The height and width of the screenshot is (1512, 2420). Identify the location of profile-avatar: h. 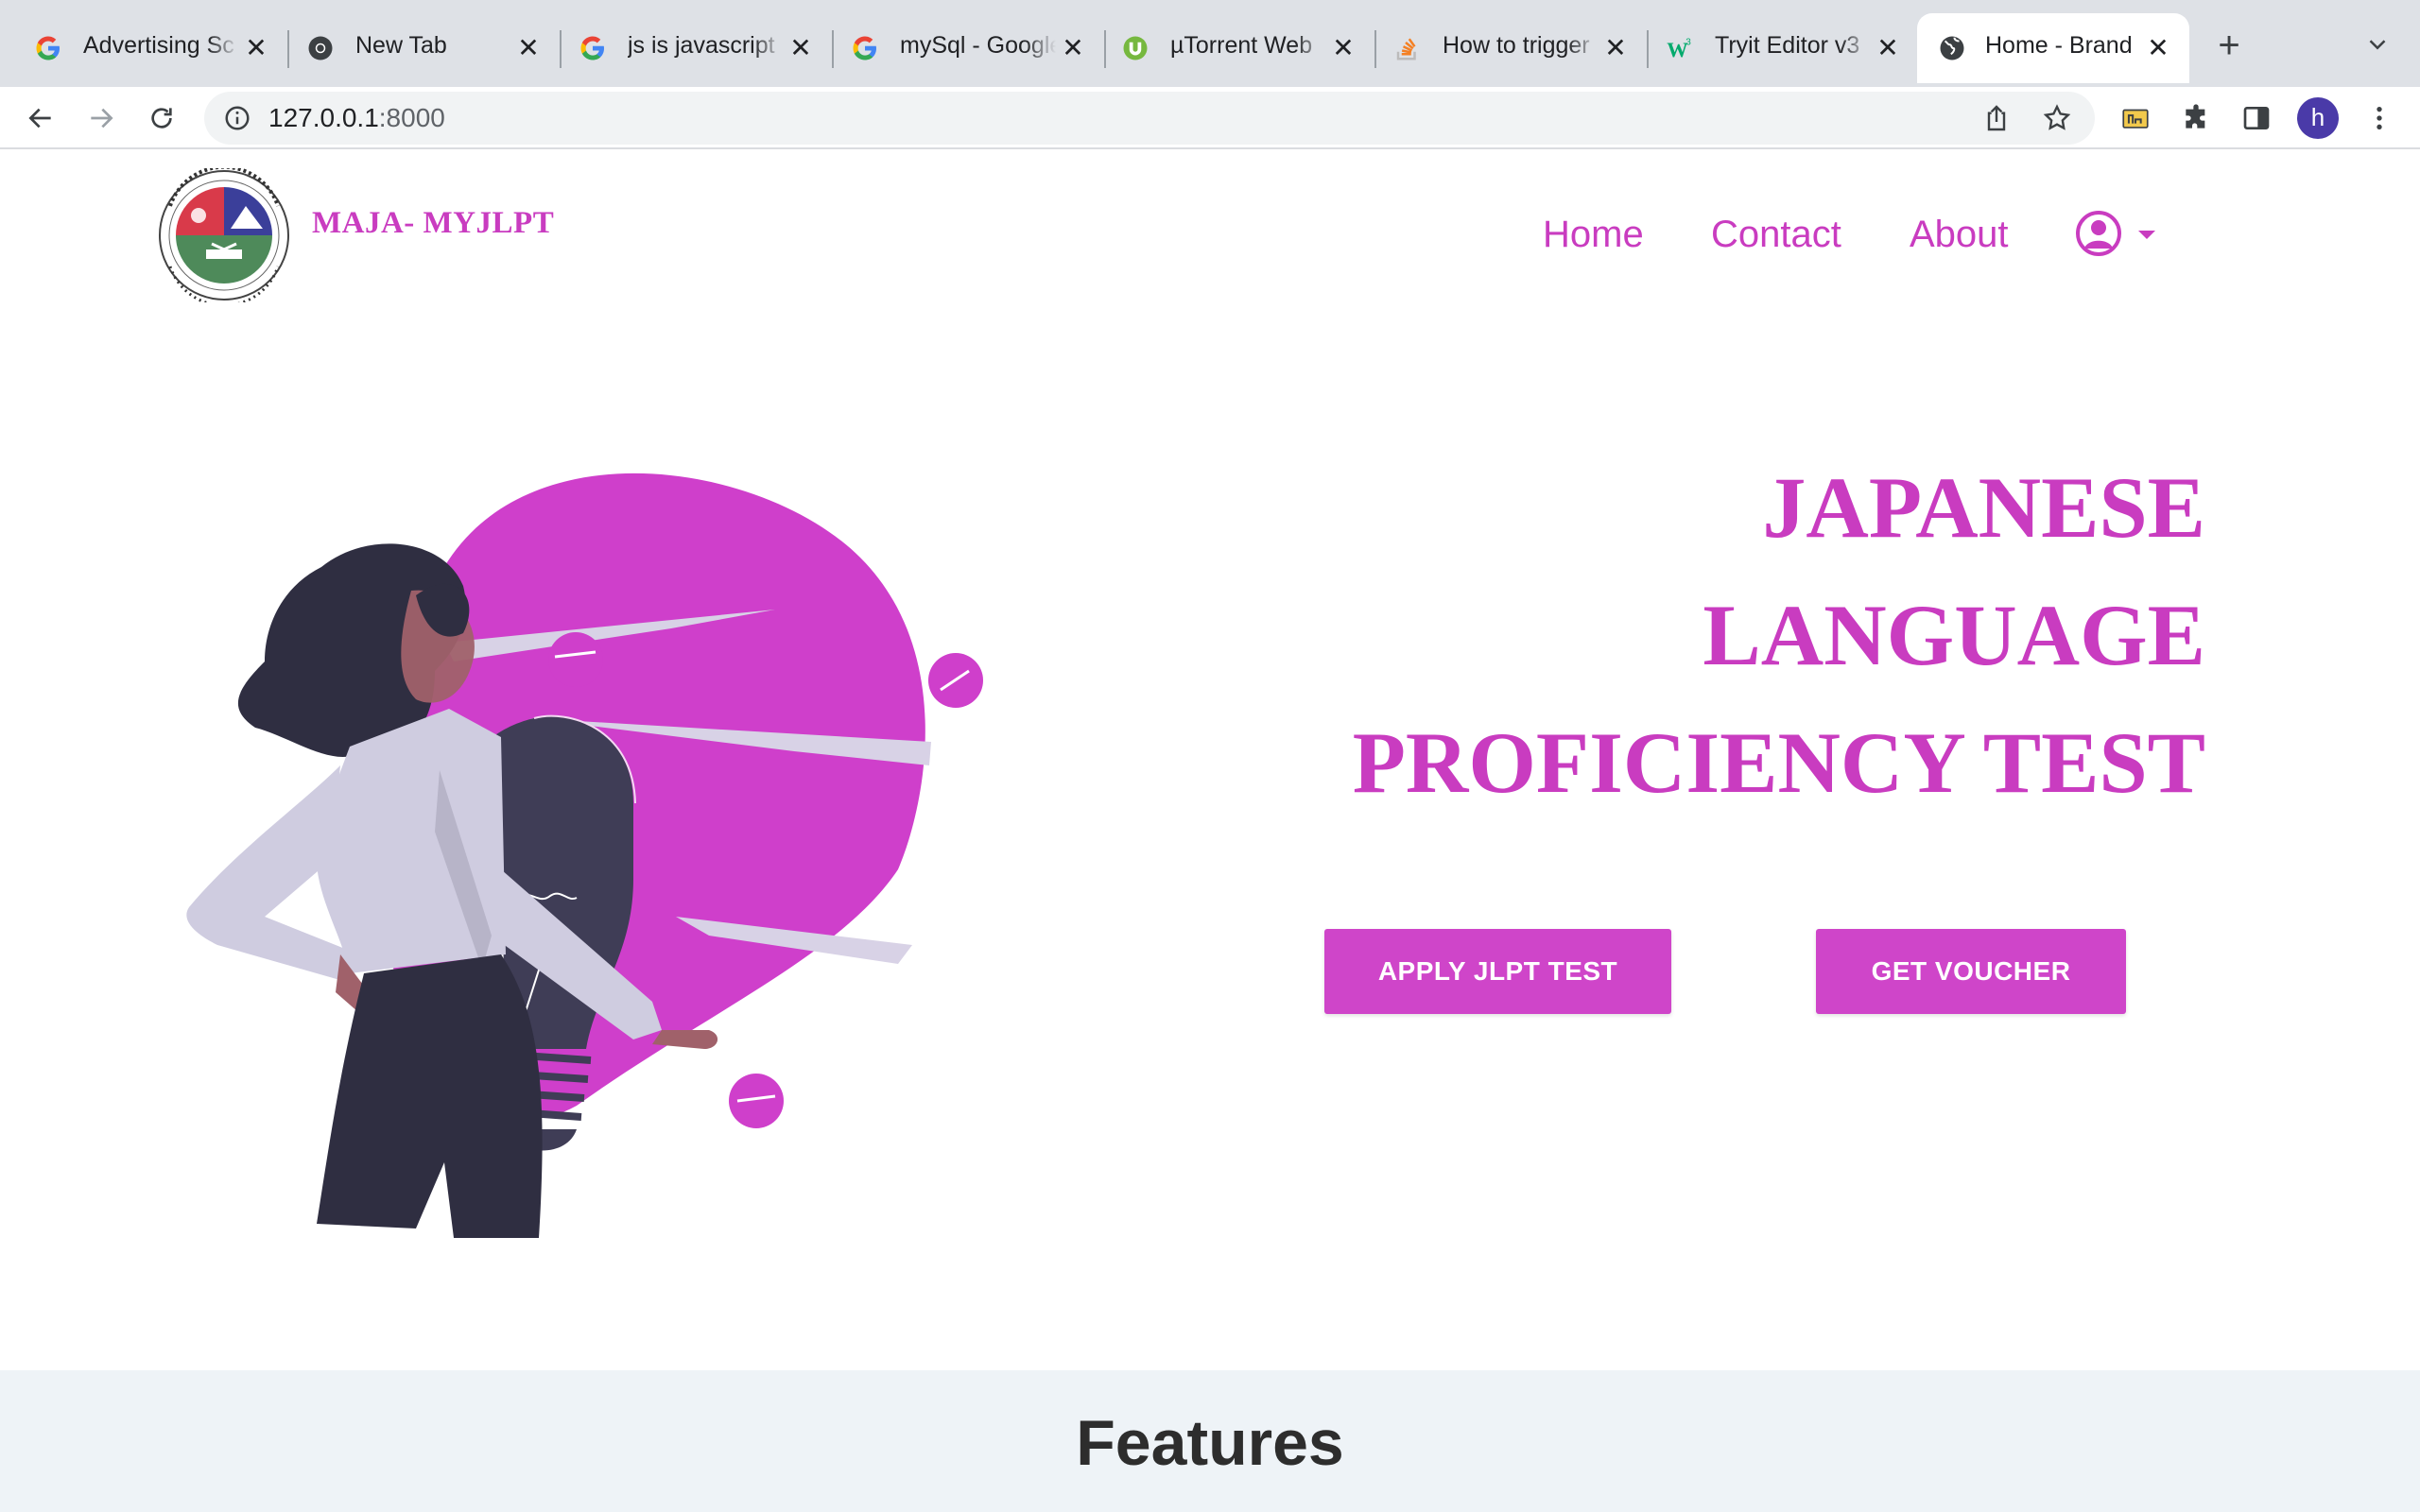
(2318, 118).